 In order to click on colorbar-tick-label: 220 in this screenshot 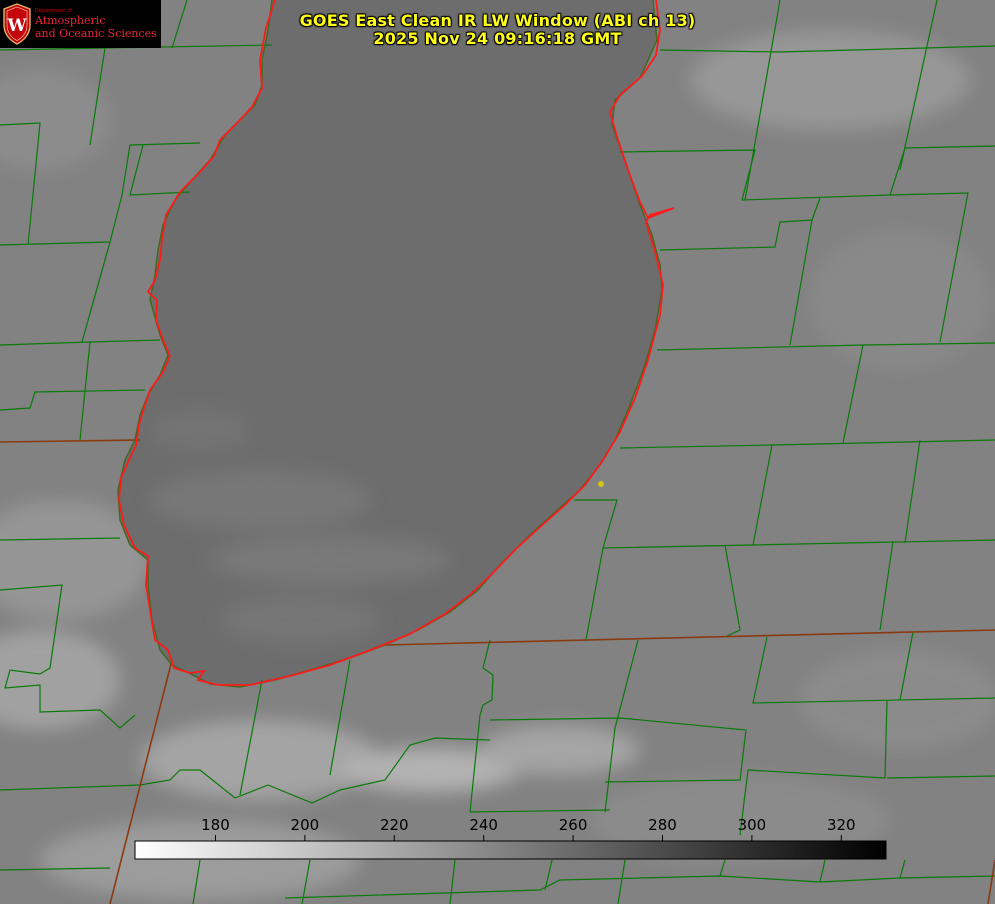, I will do `click(394, 825)`.